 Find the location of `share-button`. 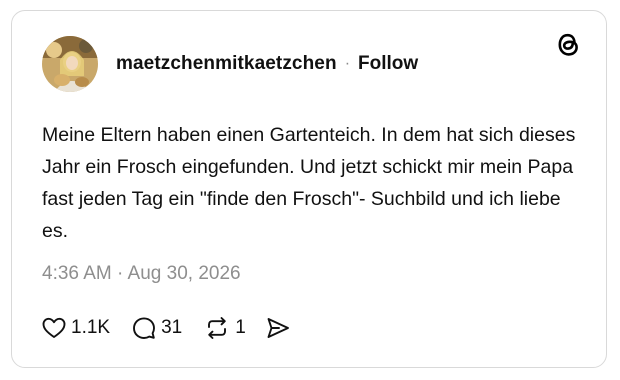

share-button is located at coordinates (278, 328).